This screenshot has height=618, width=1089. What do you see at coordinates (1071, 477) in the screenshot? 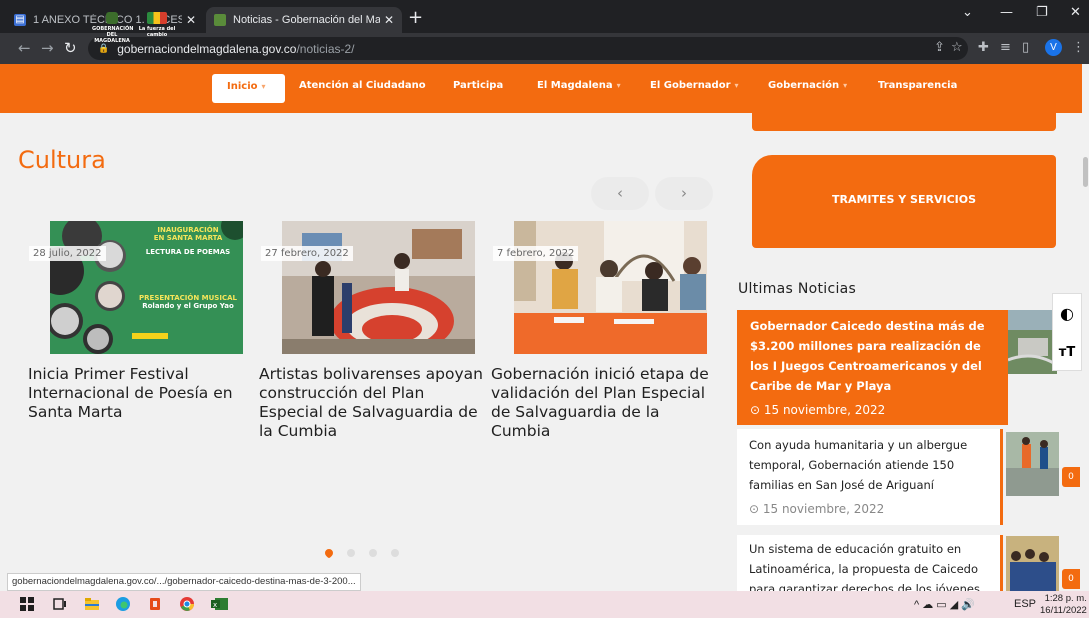
I see `comment-count-badge: 0` at bounding box center [1071, 477].